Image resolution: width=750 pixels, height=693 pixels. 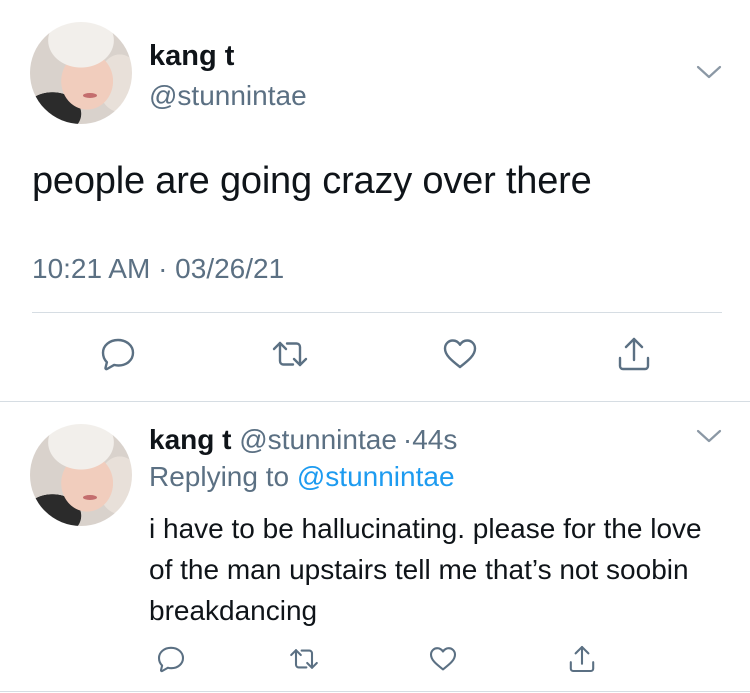 What do you see at coordinates (219, 476) in the screenshot?
I see `replying-prefix: Replying to` at bounding box center [219, 476].